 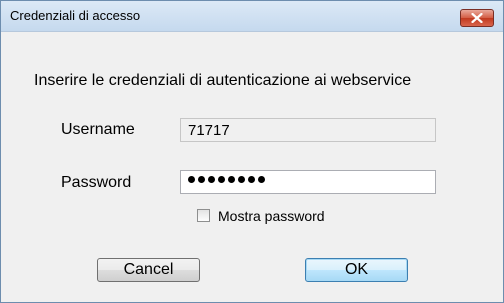 I want to click on username-field: 71717, so click(x=308, y=130).